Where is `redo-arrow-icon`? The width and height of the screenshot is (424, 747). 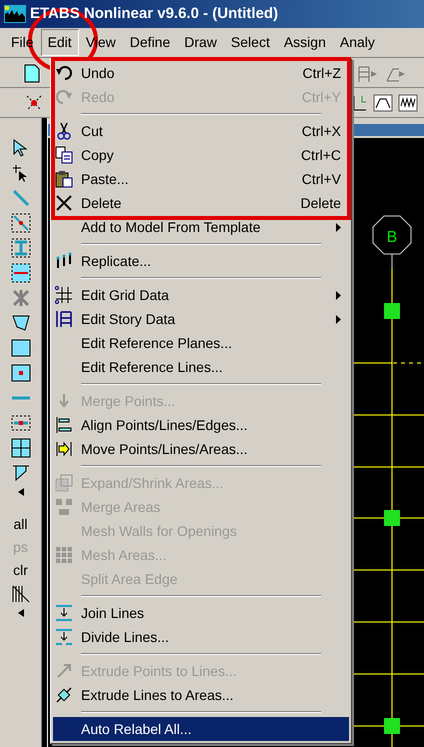 redo-arrow-icon is located at coordinates (64, 97).